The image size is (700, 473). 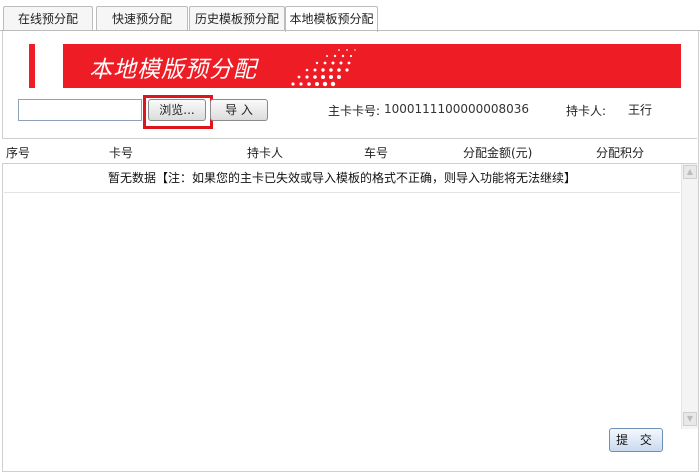 I want to click on table-scrollbar: ▲ ▼, so click(x=689, y=296).